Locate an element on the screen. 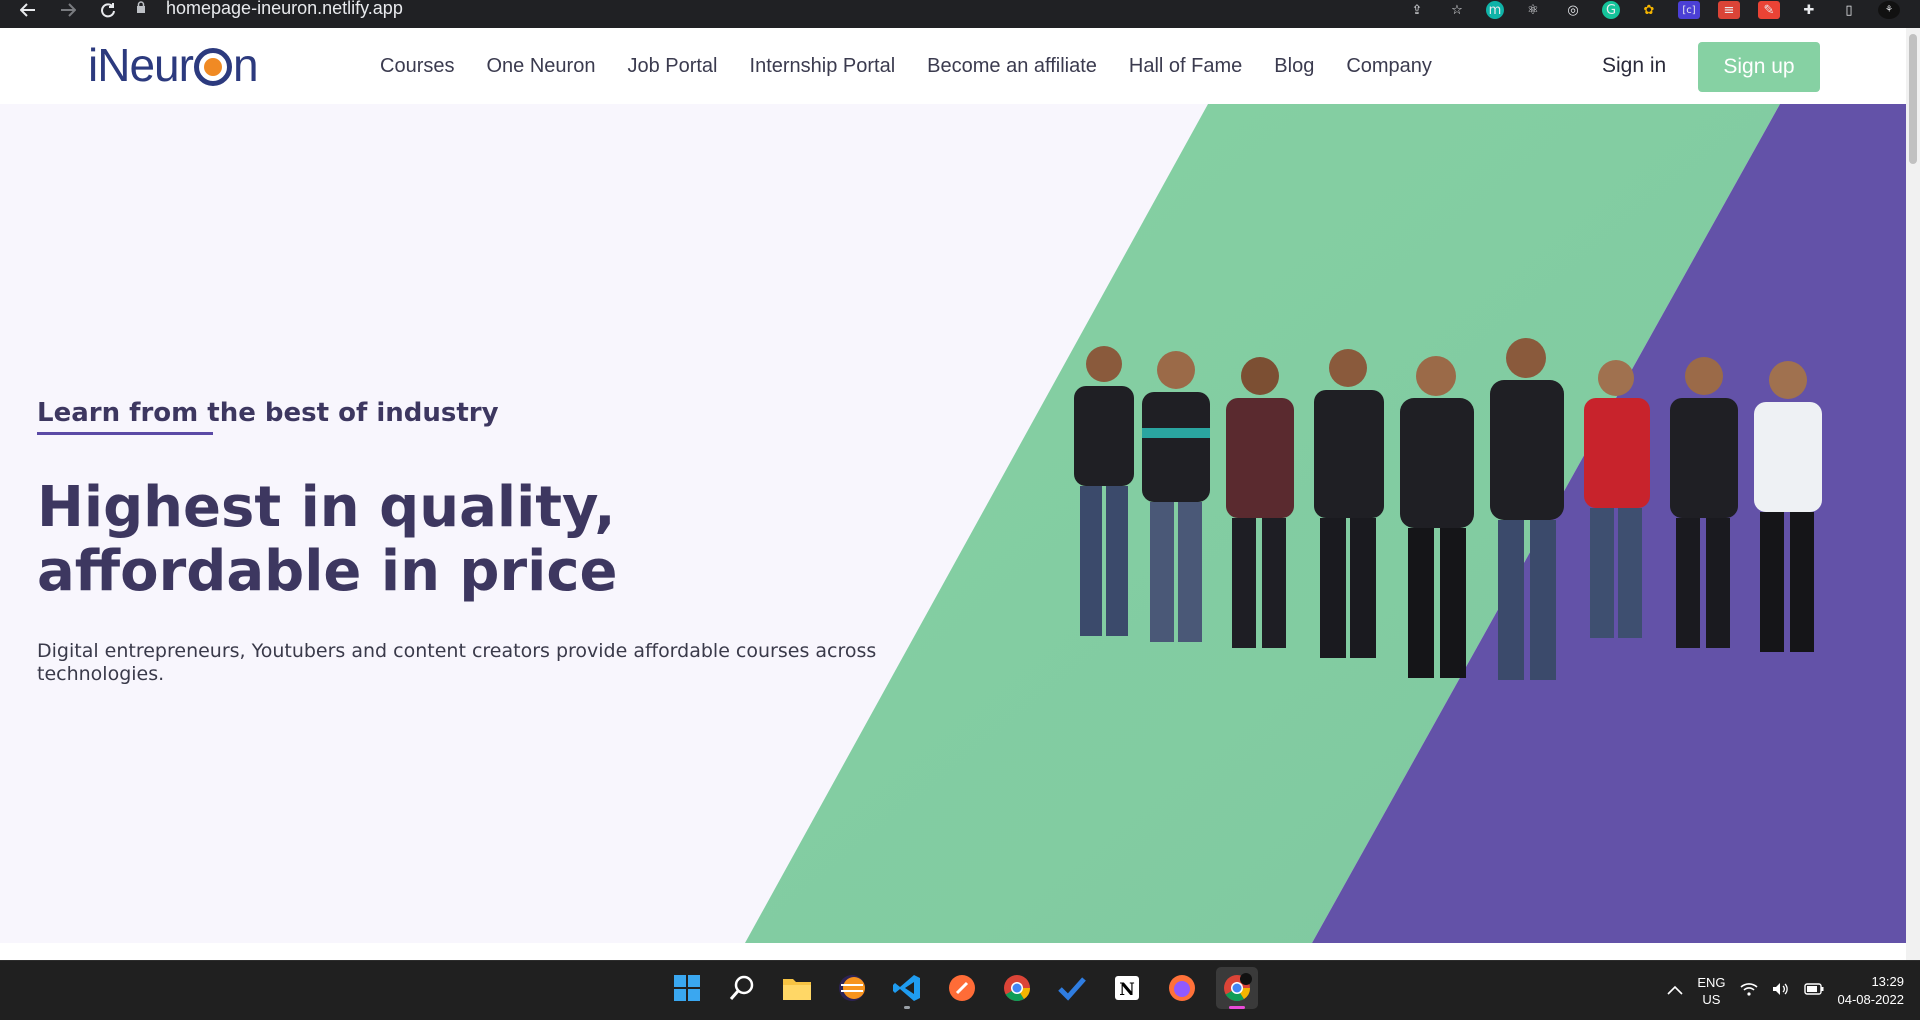 The image size is (1920, 1020). ineuron-logo: iNeur n is located at coordinates (173, 65).